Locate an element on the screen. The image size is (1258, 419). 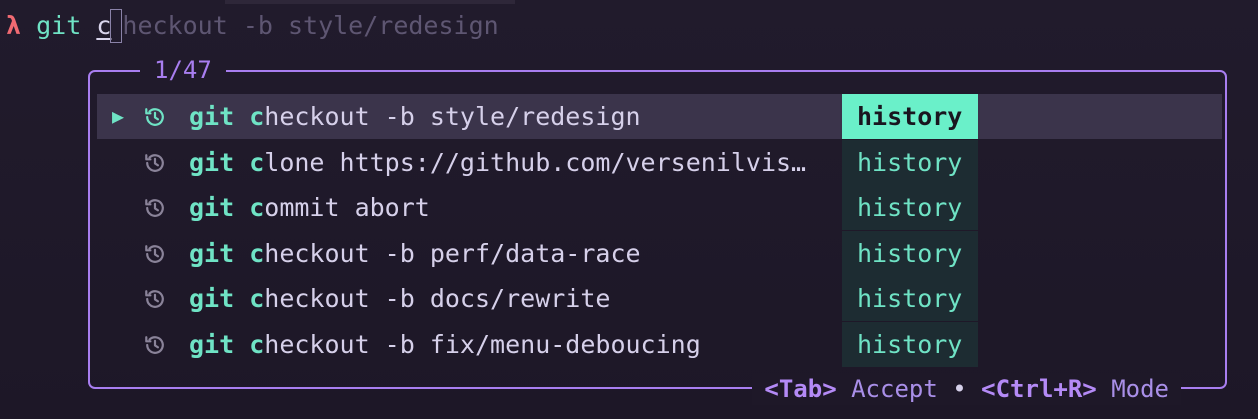
completion-item: ▶ git checkout -b style/redesign history is located at coordinates (659, 116).